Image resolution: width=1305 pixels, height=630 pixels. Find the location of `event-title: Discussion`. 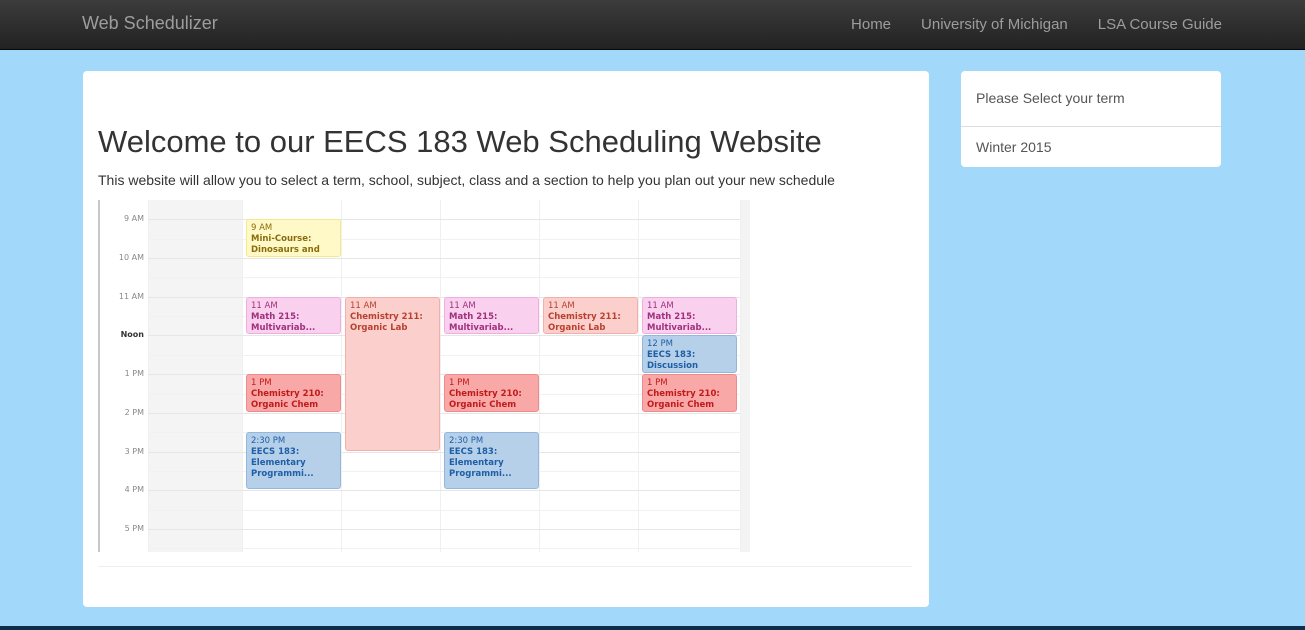

event-title: Discussion is located at coordinates (673, 366).